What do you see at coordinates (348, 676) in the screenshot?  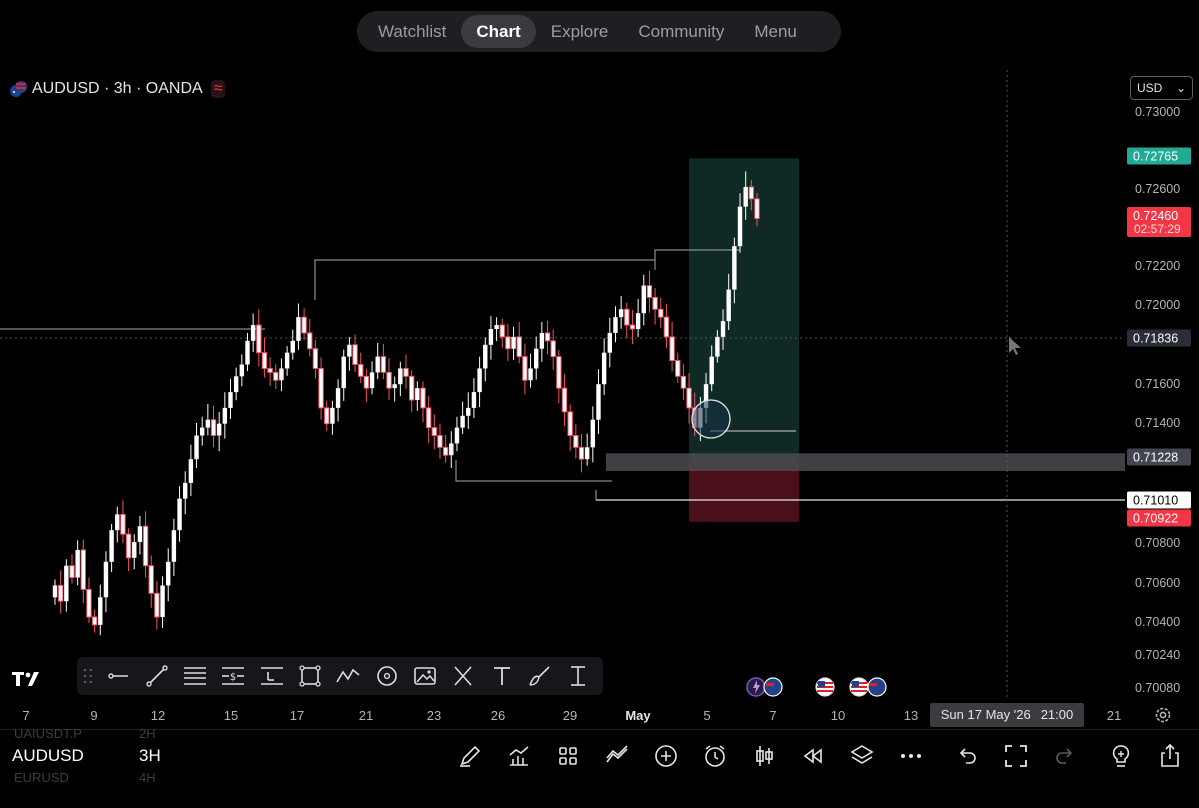 I see `path-tool` at bounding box center [348, 676].